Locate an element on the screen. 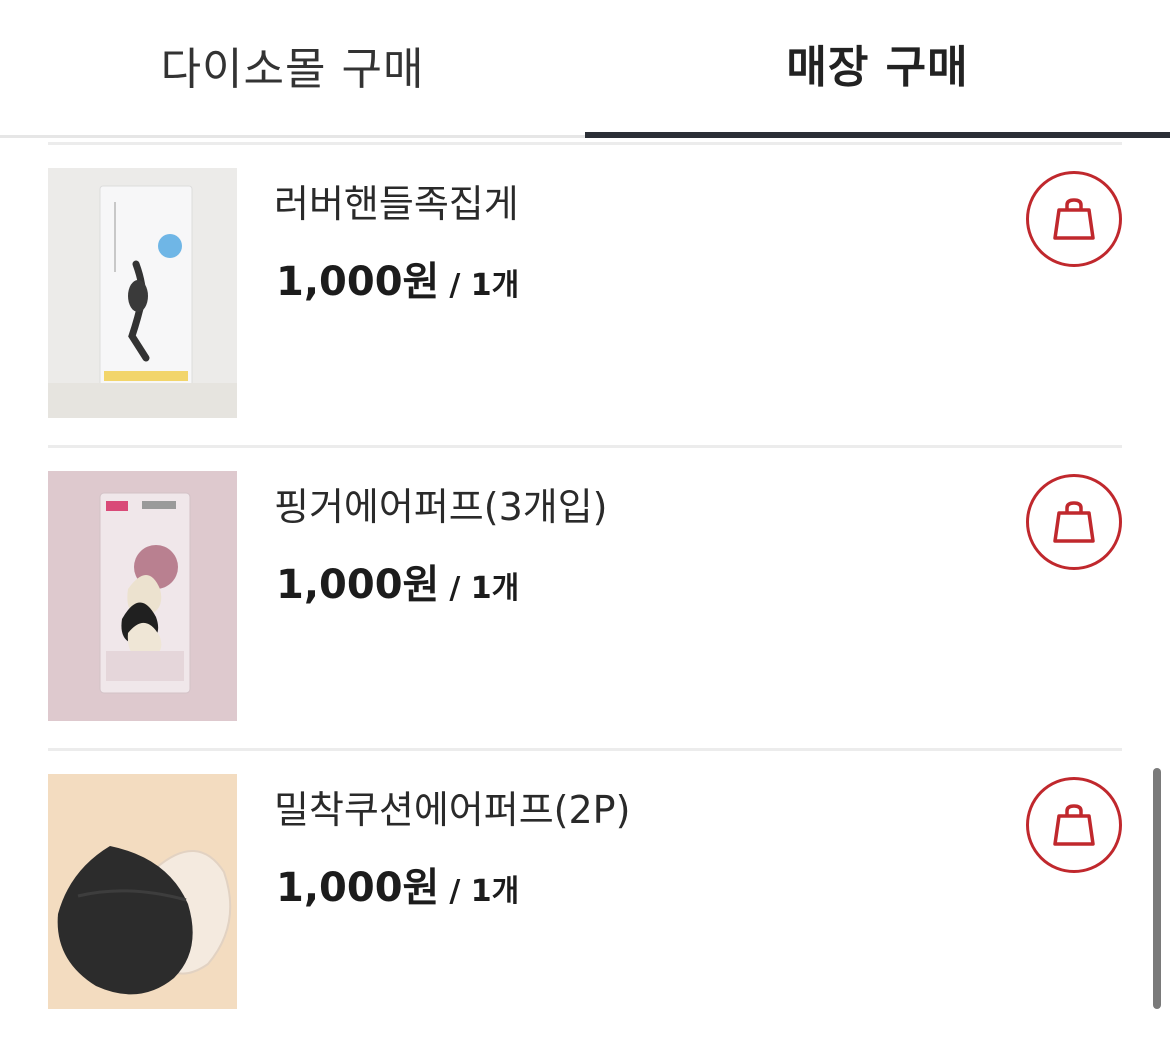  purchase-tabs: 다이소몰 구매 매장 구매 is located at coordinates (585, 69).